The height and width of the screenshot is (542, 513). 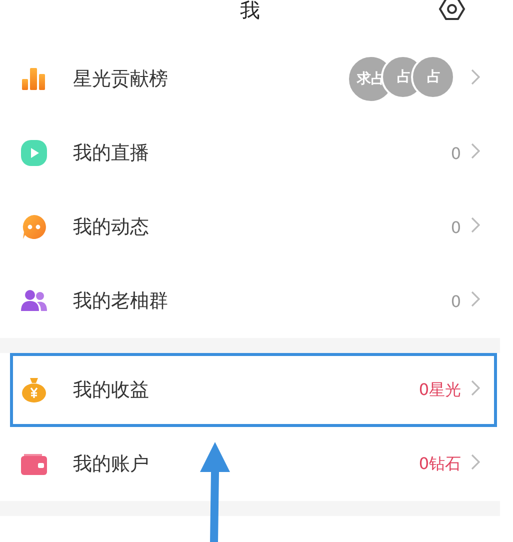 What do you see at coordinates (111, 227) in the screenshot?
I see `row-label: 我的动态` at bounding box center [111, 227].